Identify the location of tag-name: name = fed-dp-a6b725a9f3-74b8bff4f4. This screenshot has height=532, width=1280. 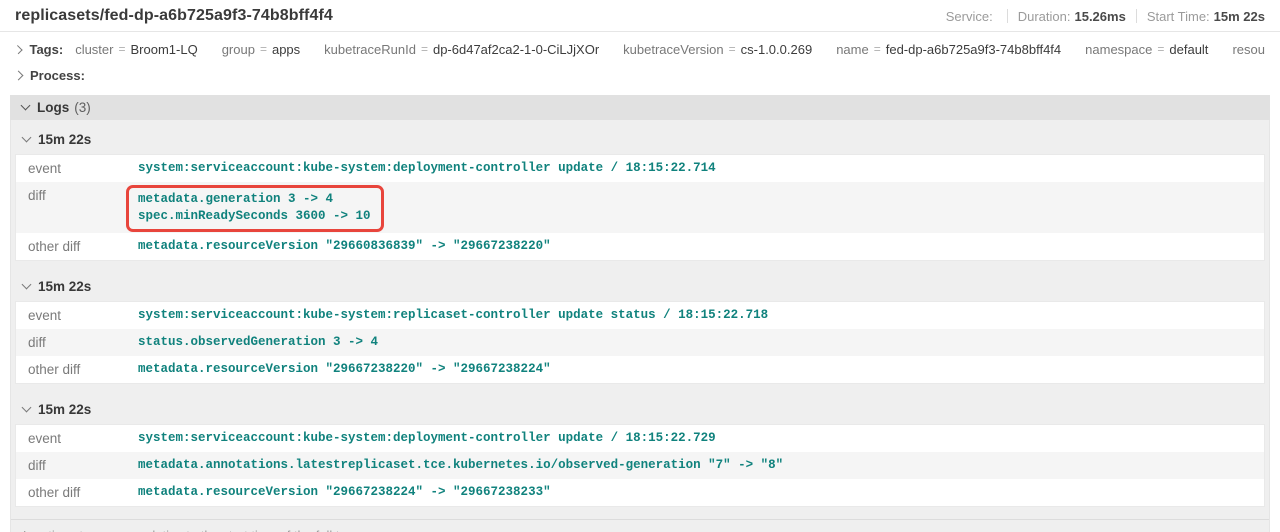
(948, 49).